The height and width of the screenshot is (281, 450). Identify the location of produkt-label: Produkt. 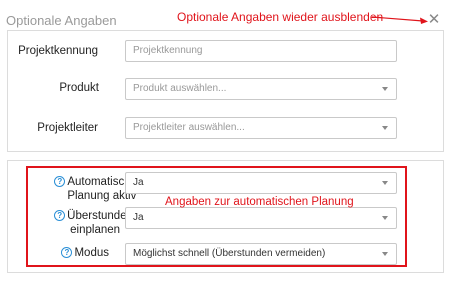
(79, 88).